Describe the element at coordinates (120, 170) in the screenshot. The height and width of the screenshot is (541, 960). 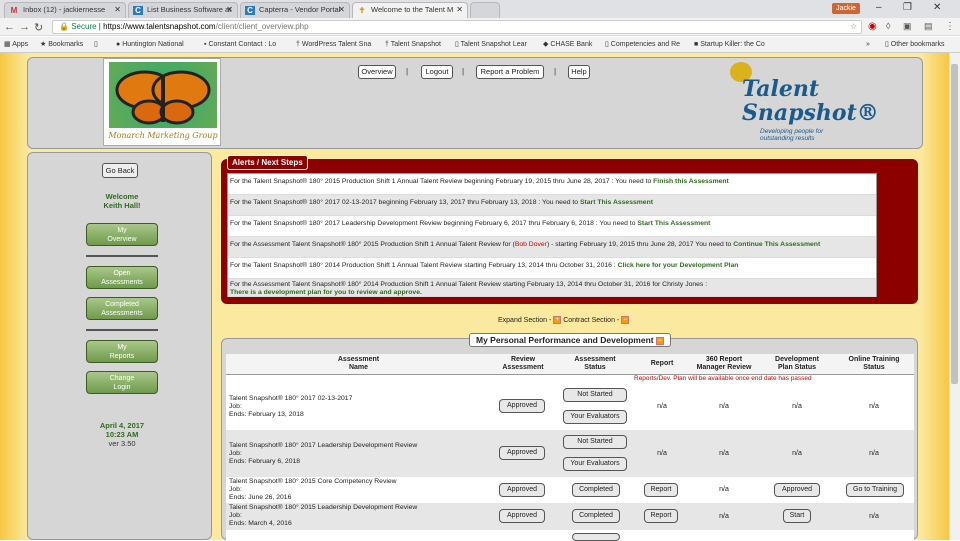
I see `go-back-button: Go Back` at that location.